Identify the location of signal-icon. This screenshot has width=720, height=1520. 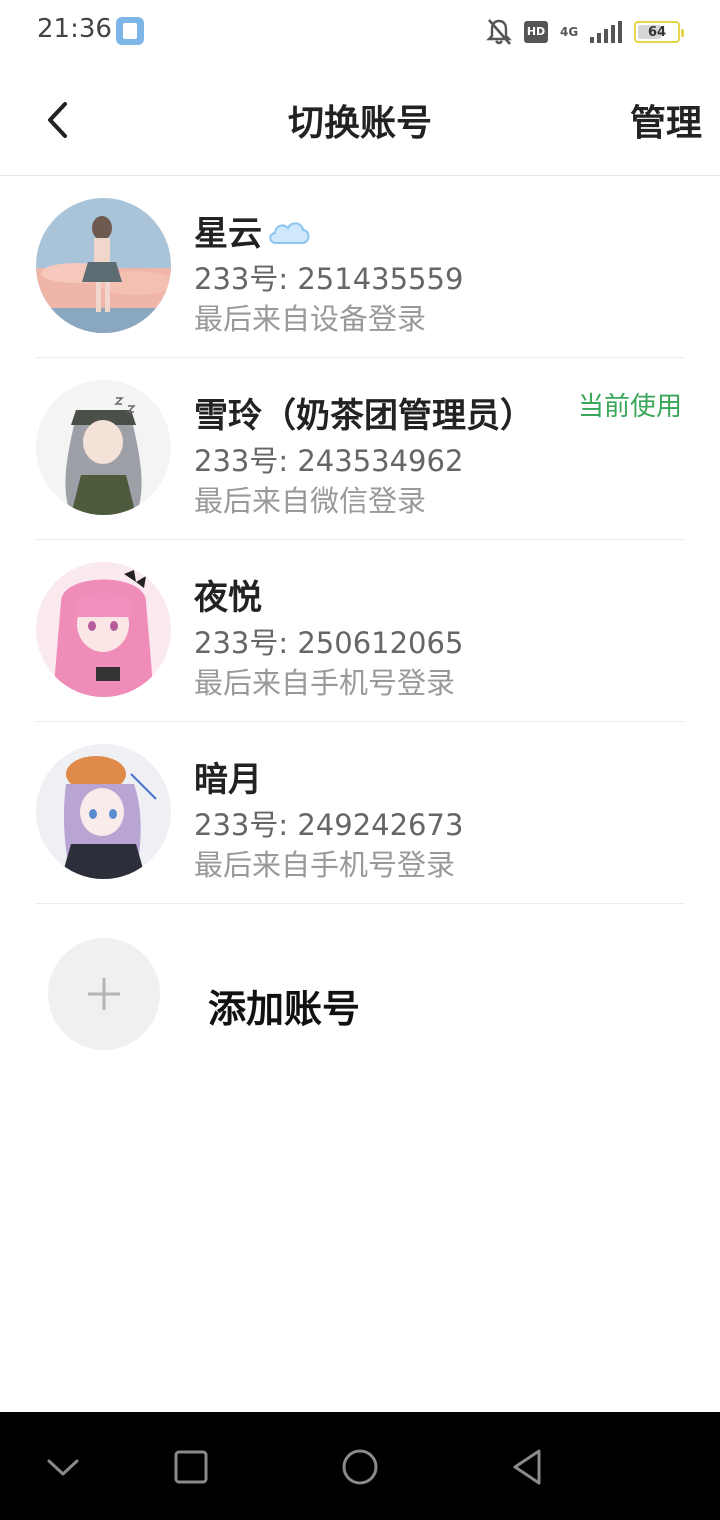
(606, 32).